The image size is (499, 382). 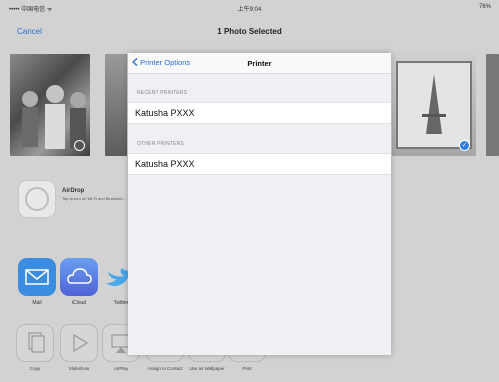 I want to click on action-label-slideshow: Slideshow, so click(x=79, y=368).